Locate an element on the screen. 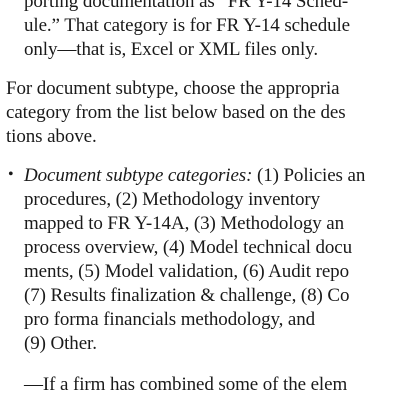  bullet-line: mapped to FR Y-14A, (3) Methodology an is located at coordinates (184, 223).